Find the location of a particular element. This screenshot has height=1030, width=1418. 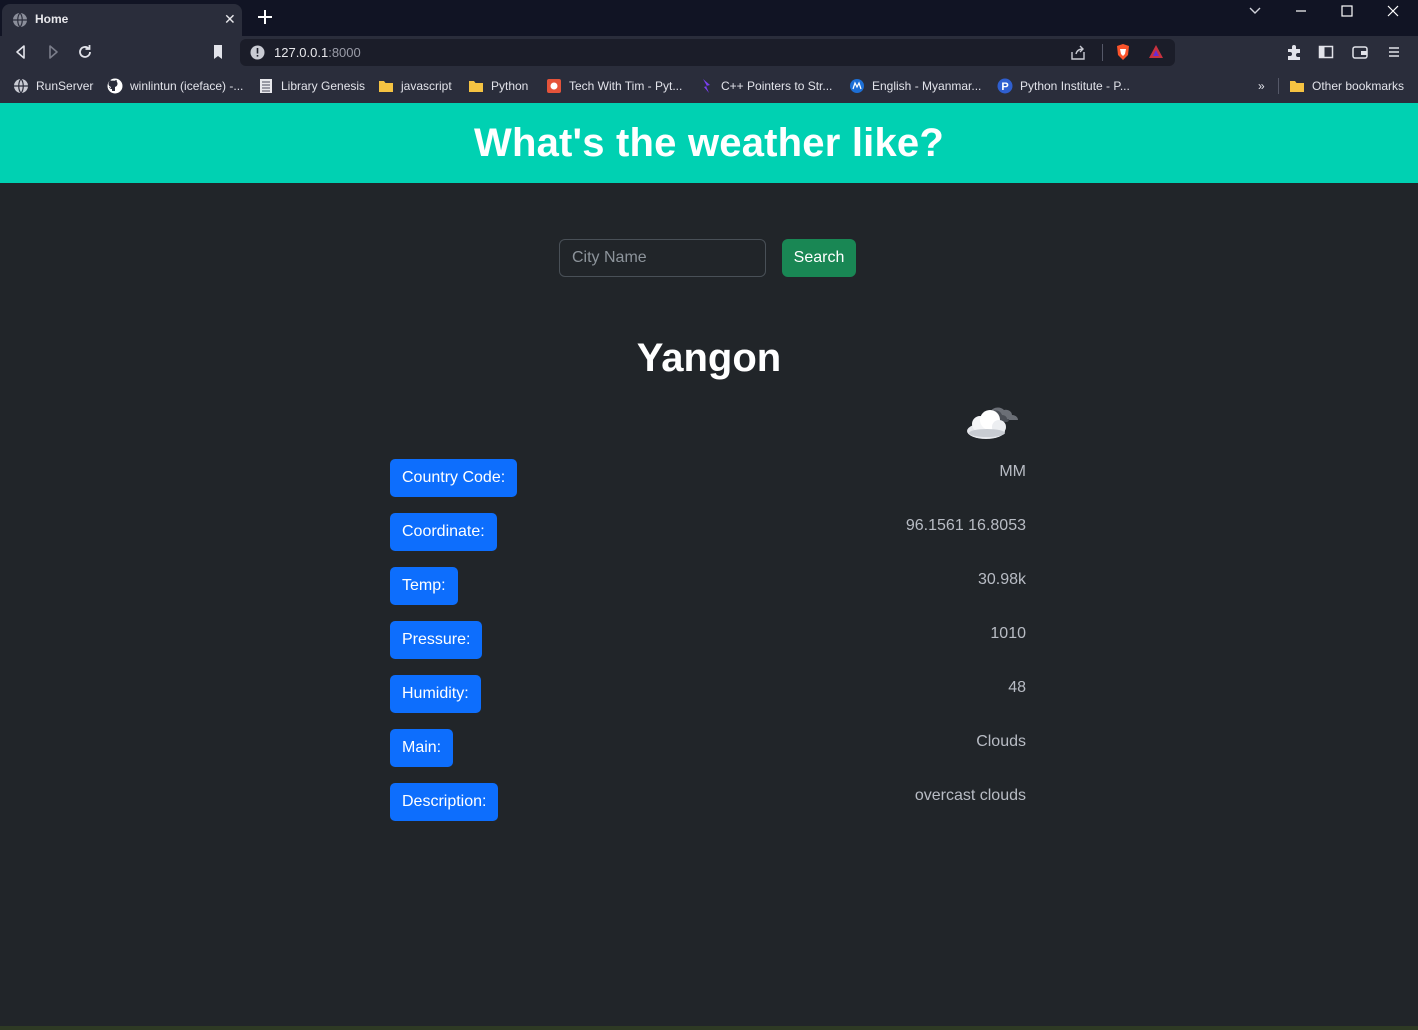

bookmark-label: Python is located at coordinates (510, 86).